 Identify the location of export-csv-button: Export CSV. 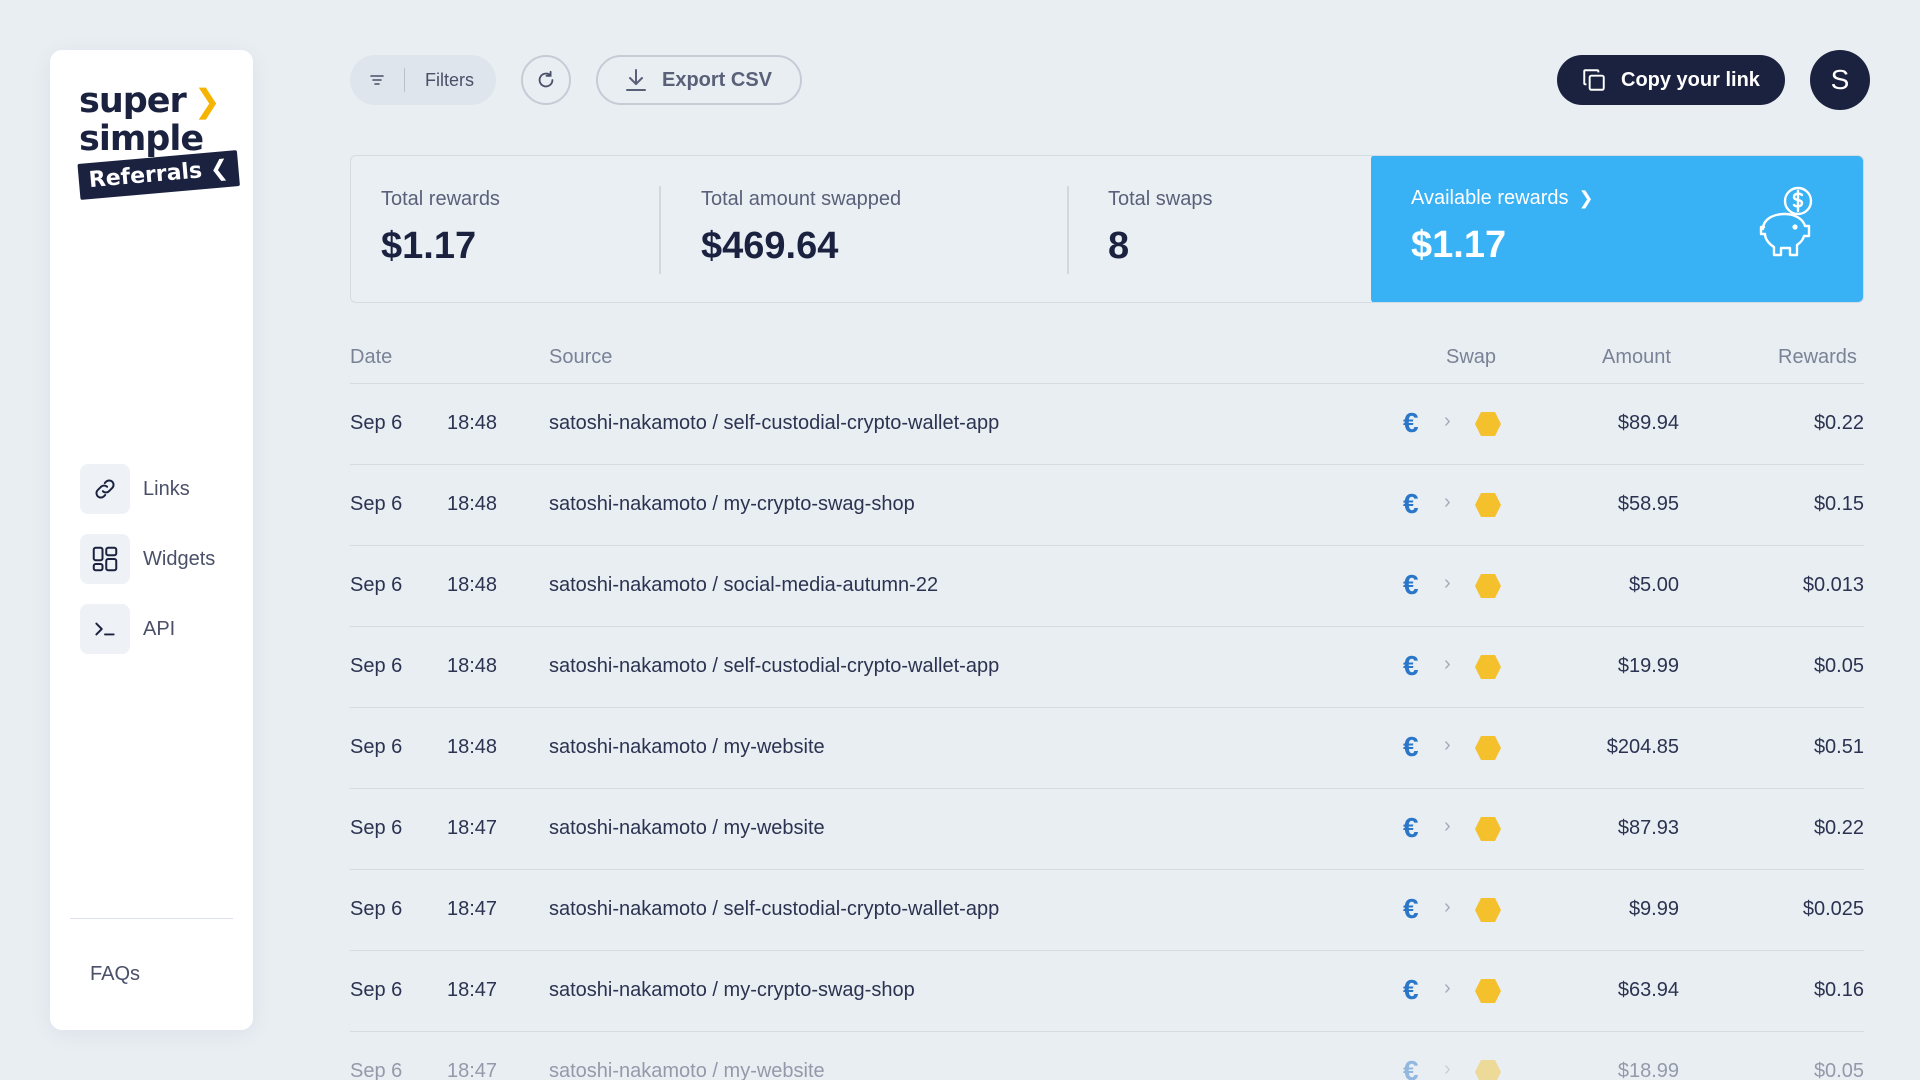
(699, 80).